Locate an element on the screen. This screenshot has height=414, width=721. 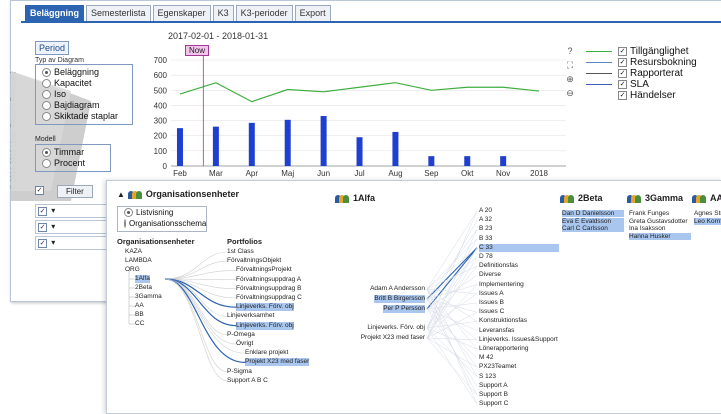
legend-item-3: ✓ SLA is located at coordinates (641, 84).